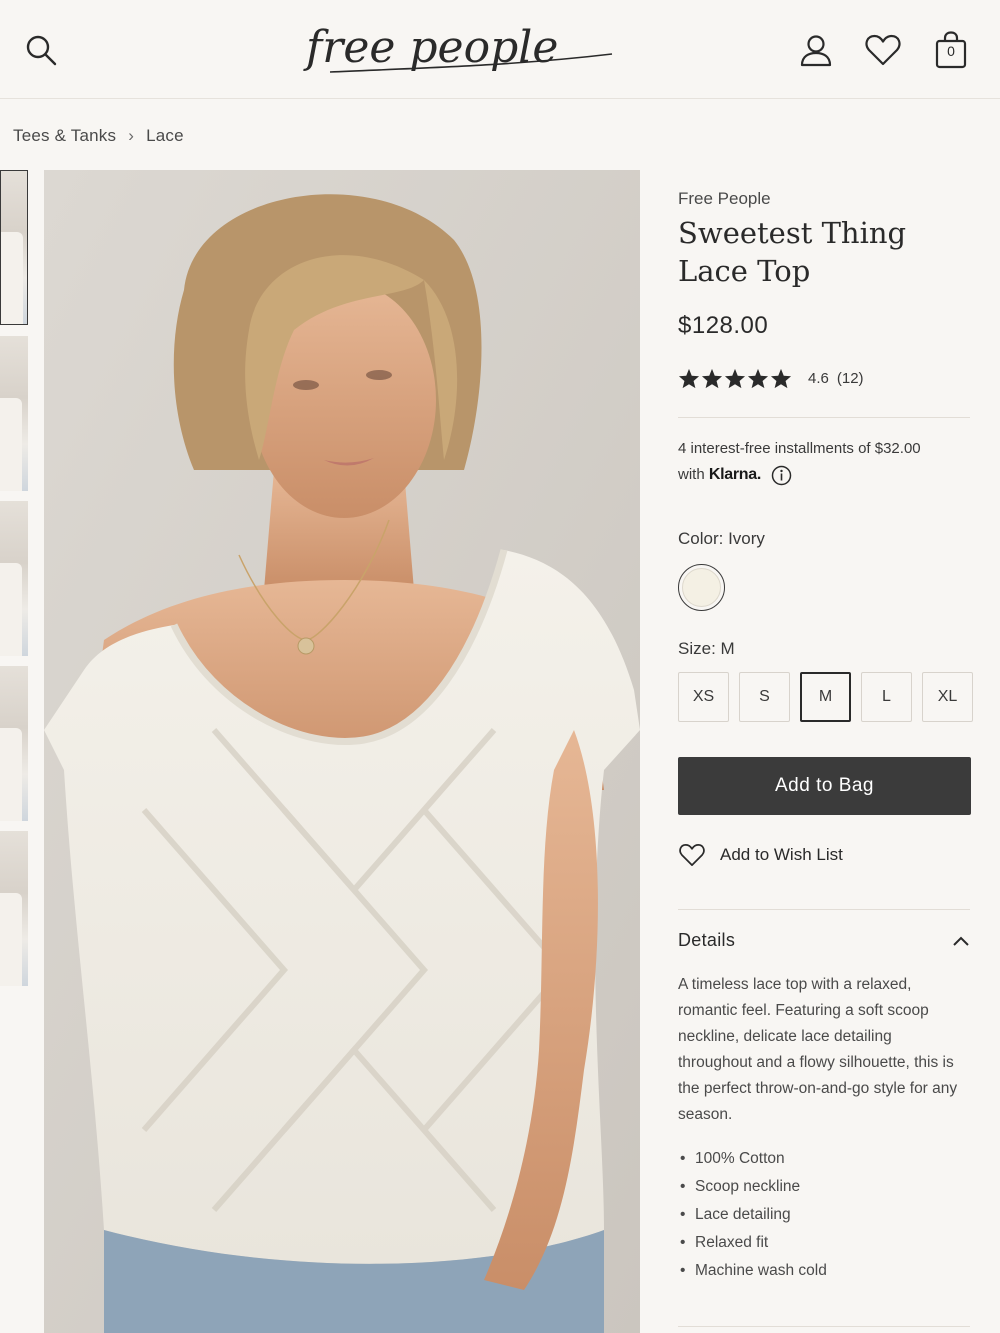 The width and height of the screenshot is (1000, 1333). Describe the element at coordinates (824, 1271) in the screenshot. I see `list-item: Machine wash cold` at that location.